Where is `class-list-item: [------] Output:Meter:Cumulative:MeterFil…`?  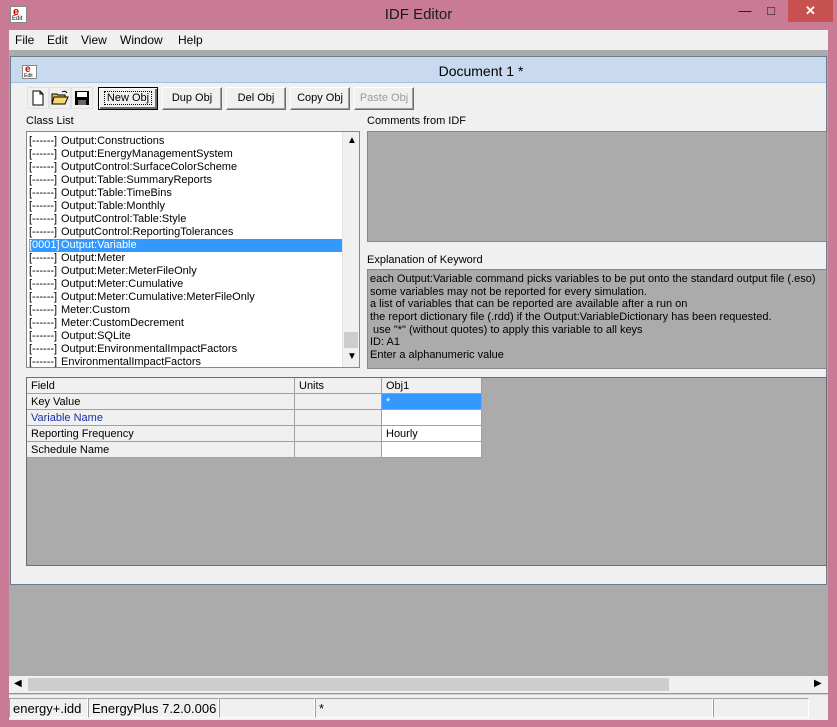 class-list-item: [------] Output:Meter:Cumulative:MeterFil… is located at coordinates (186, 297).